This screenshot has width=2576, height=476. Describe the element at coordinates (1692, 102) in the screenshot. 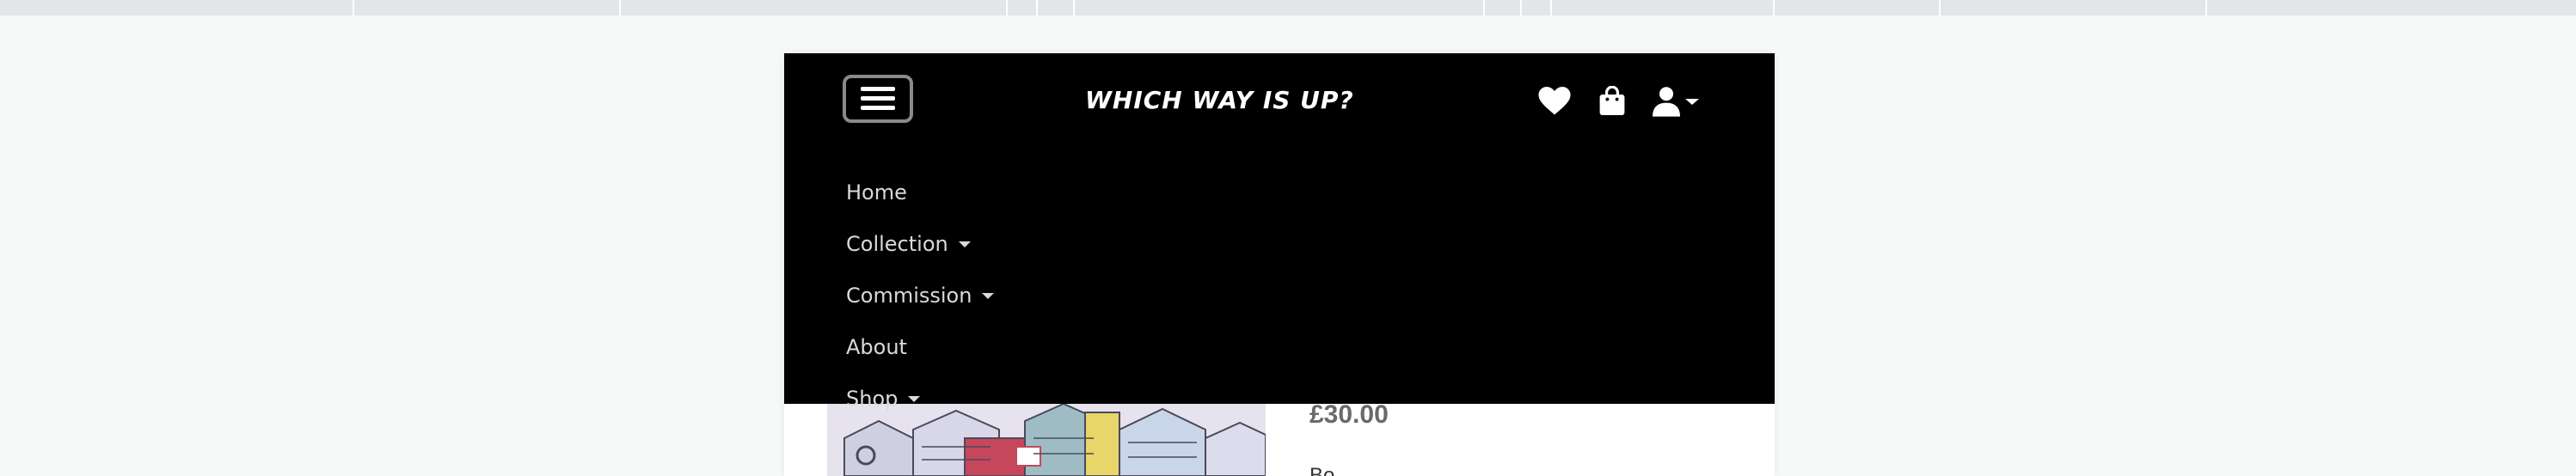

I see `chevron-down-icon` at that location.